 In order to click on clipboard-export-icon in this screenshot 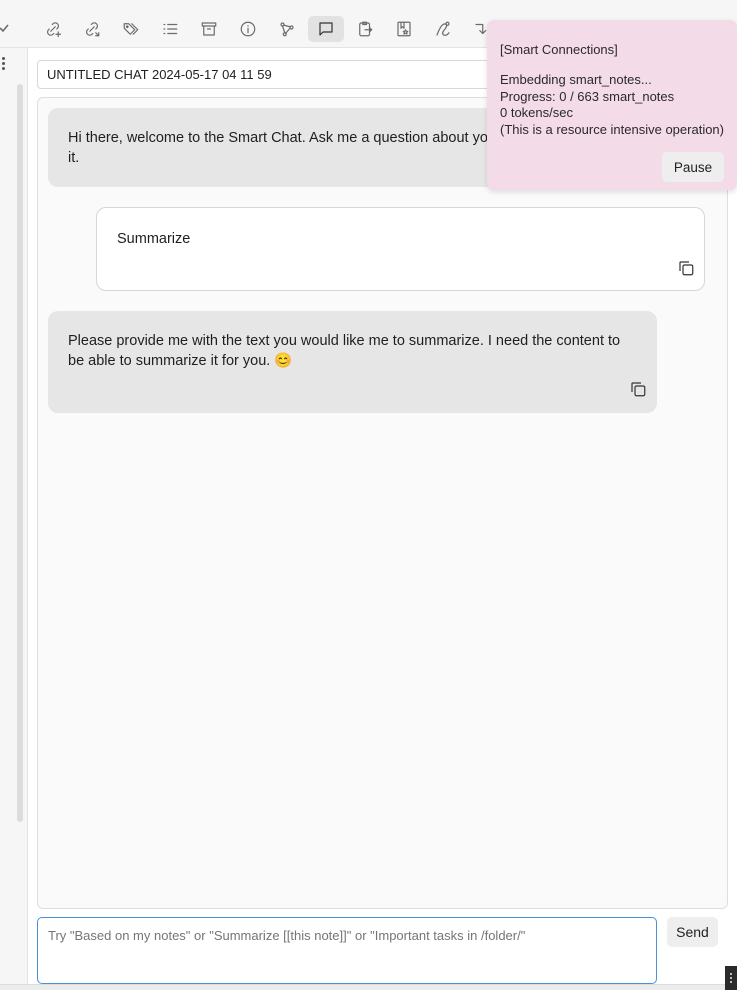, I will do `click(365, 29)`.